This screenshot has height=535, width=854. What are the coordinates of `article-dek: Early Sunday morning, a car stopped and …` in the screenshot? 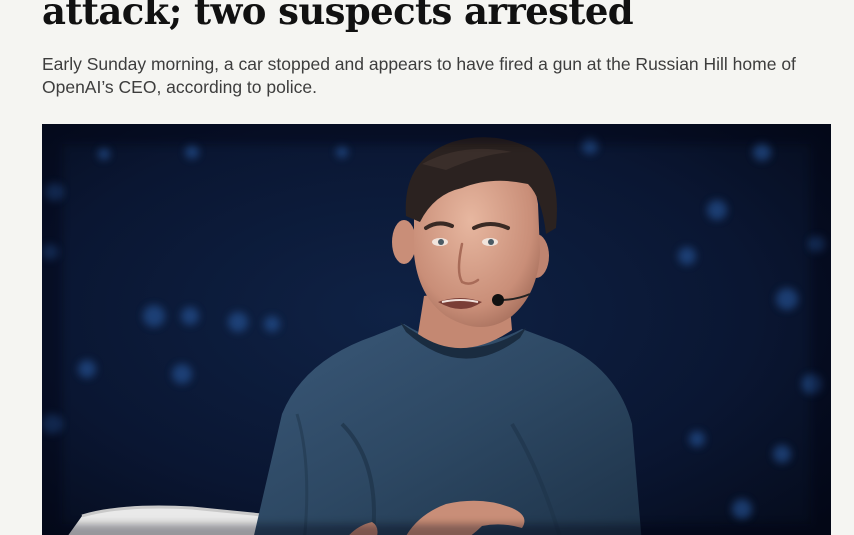 It's located at (419, 75).